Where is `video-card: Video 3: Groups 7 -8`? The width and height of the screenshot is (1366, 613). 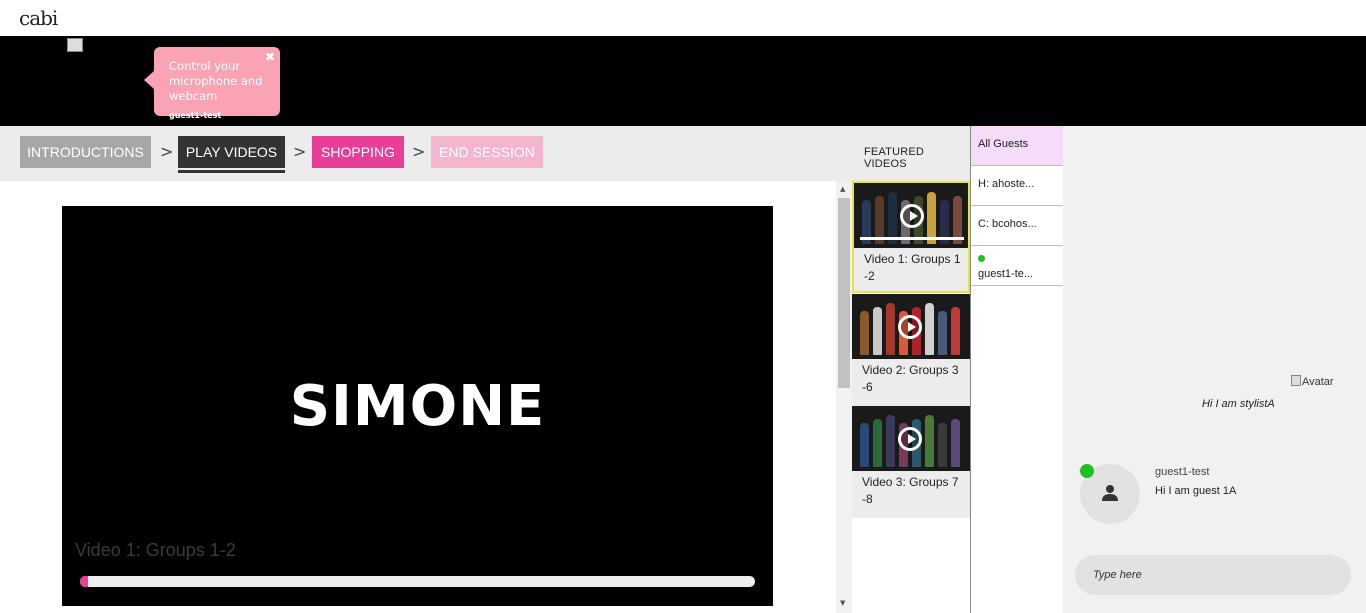
video-card: Video 3: Groups 7 -8 is located at coordinates (911, 462).